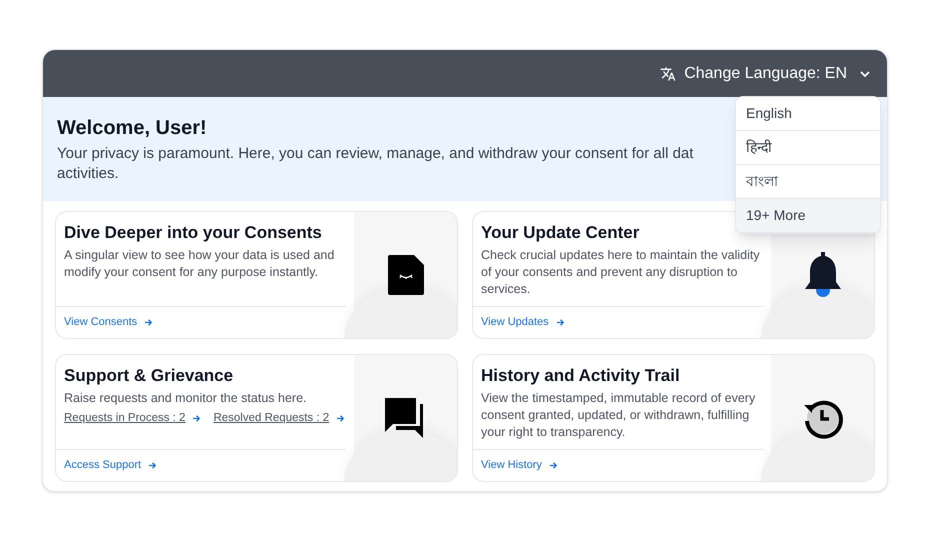  What do you see at coordinates (200, 264) in the screenshot?
I see `card-description: A singular view to see how your data is used and modify your consent for any purpose instantly.` at bounding box center [200, 264].